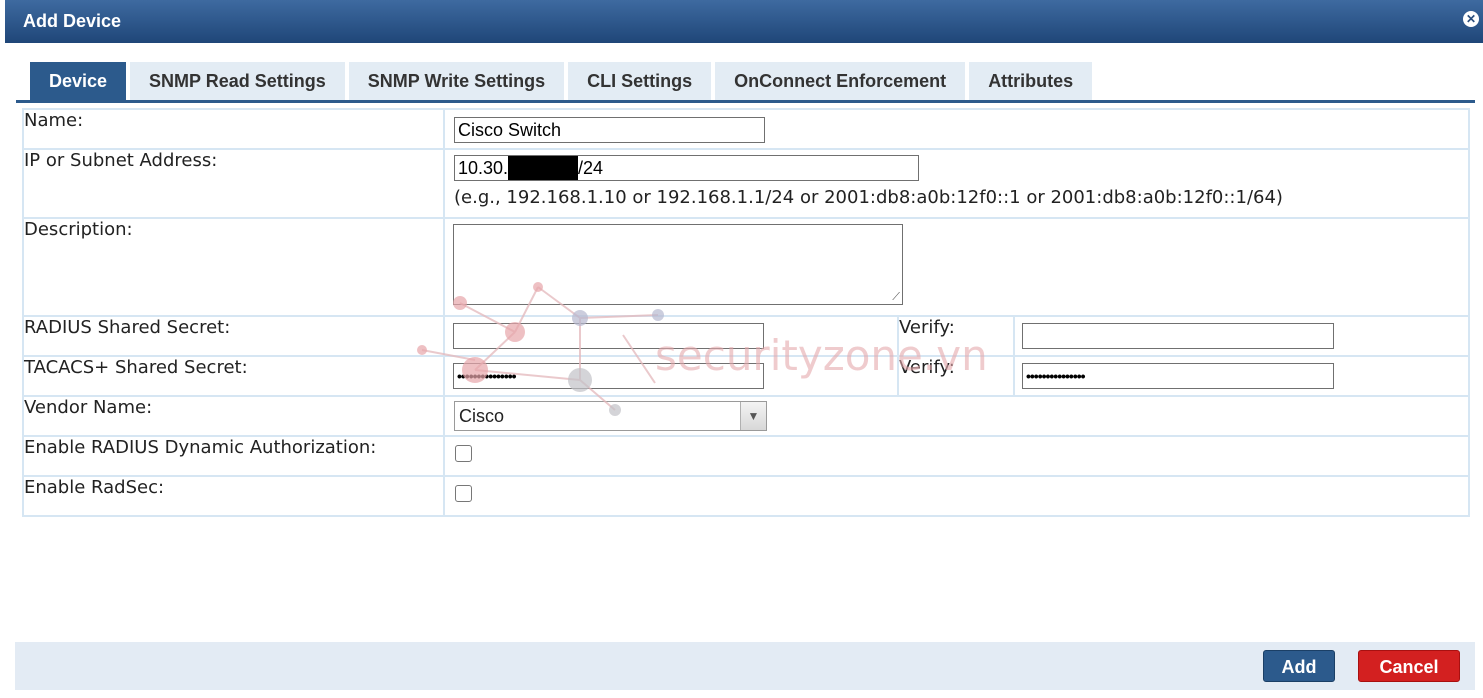 The width and height of the screenshot is (1483, 698). Describe the element at coordinates (745, 101) in the screenshot. I see `tab-underline` at that location.